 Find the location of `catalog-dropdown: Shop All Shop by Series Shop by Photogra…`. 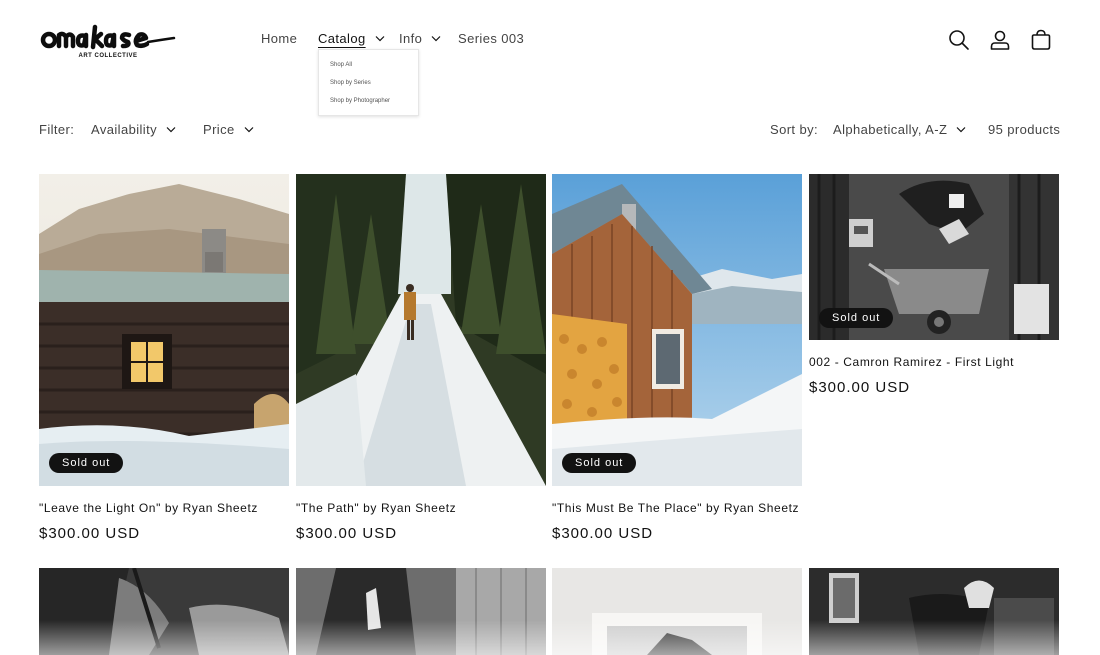

catalog-dropdown: Shop All Shop by Series Shop by Photogra… is located at coordinates (368, 82).